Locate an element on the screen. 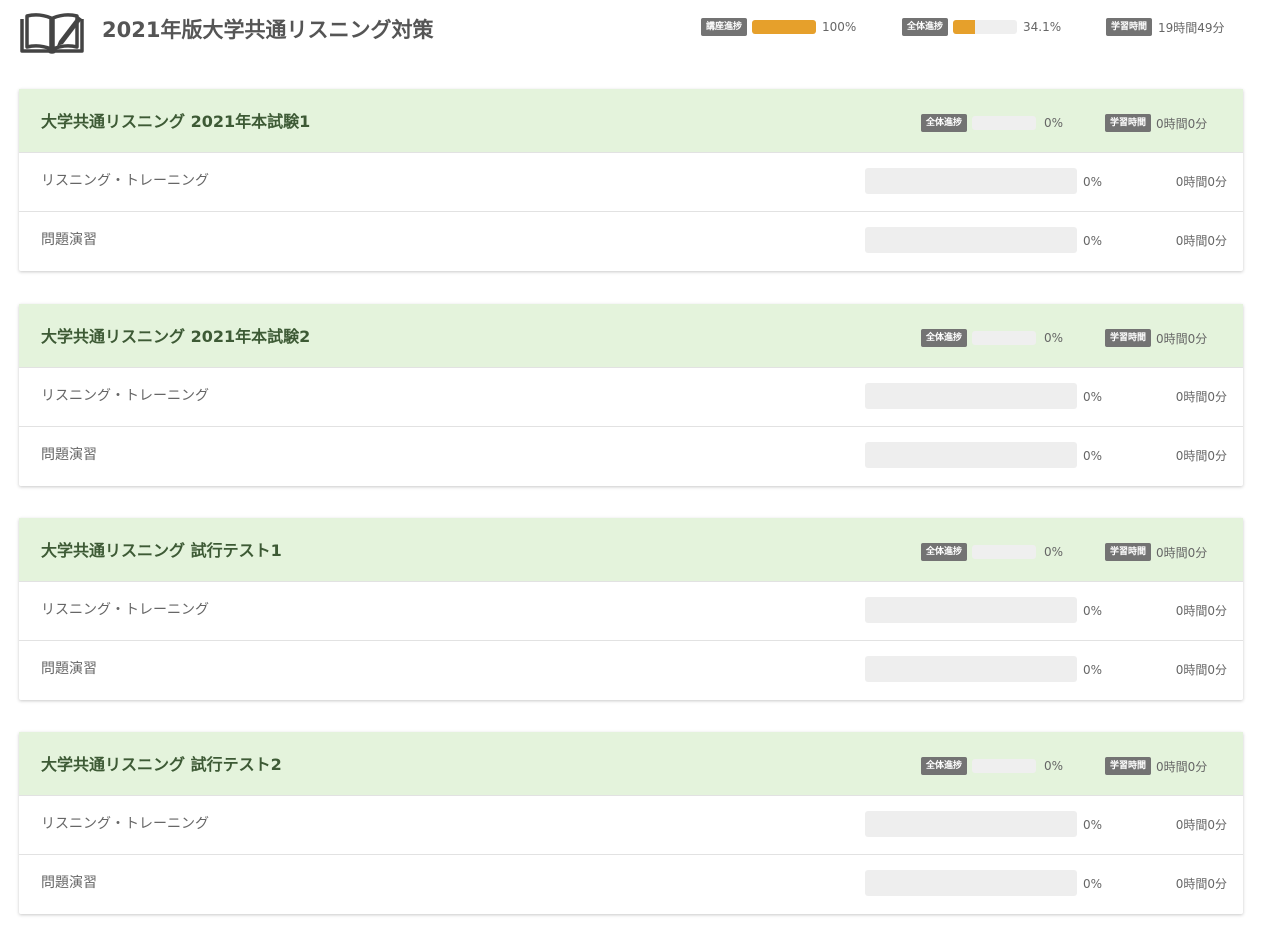 This screenshot has height=937, width=1270. overall-progress-bar is located at coordinates (985, 27).